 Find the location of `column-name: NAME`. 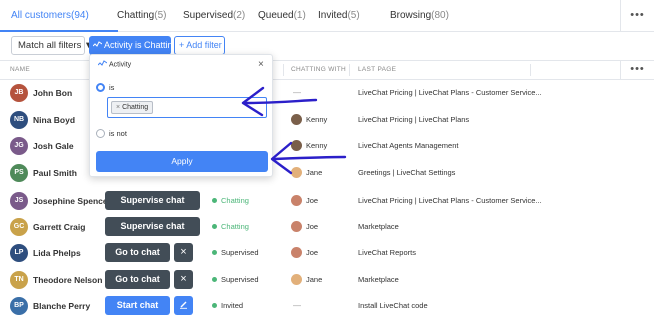

column-name: NAME is located at coordinates (20, 70).